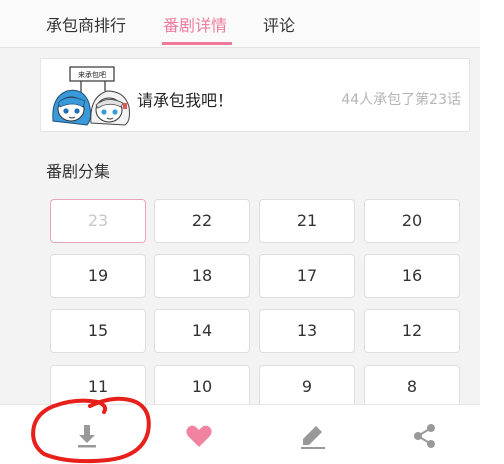 This screenshot has height=464, width=504. Describe the element at coordinates (202, 221) in the screenshot. I see `episode-button: 22` at that location.